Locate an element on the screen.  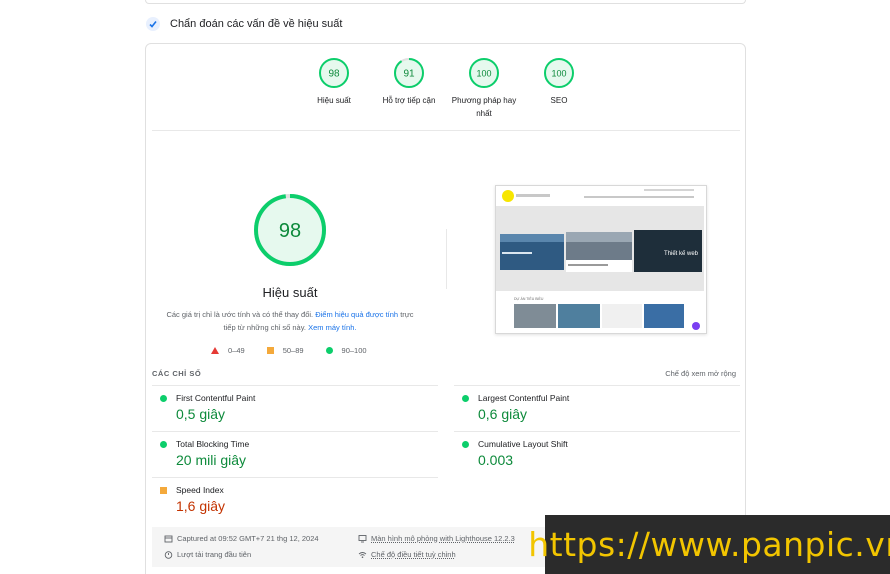
legend-pass: 90–100 is located at coordinates (346, 350).